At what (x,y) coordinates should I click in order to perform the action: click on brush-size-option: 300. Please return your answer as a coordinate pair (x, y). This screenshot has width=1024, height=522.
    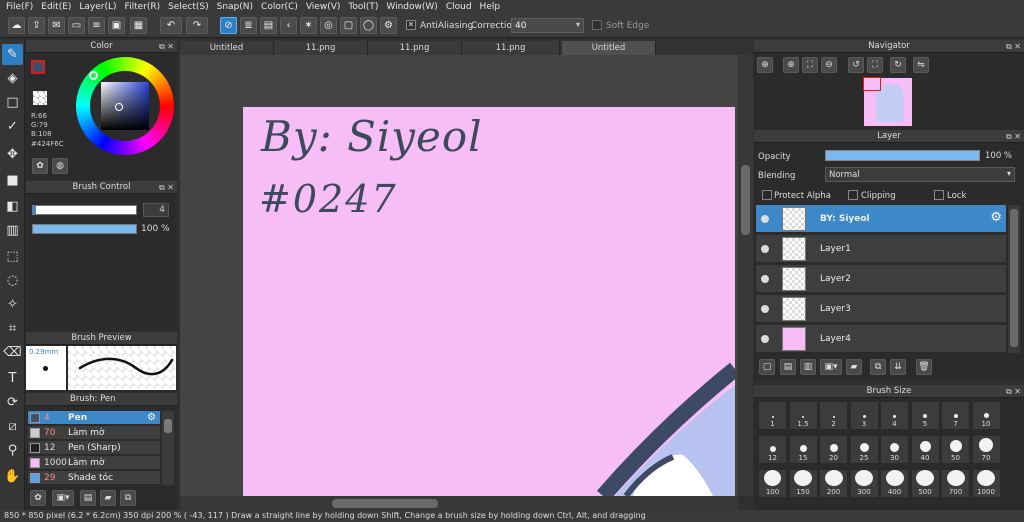
    Looking at the image, I should click on (864, 483).